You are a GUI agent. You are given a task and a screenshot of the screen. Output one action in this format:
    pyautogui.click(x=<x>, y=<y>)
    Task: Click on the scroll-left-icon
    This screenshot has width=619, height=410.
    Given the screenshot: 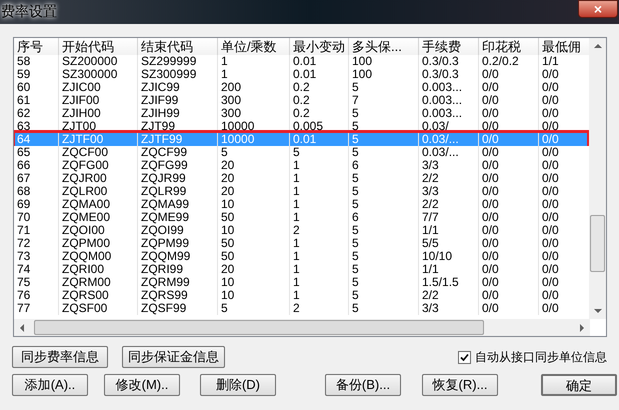 What is the action you would take?
    pyautogui.click(x=22, y=328)
    